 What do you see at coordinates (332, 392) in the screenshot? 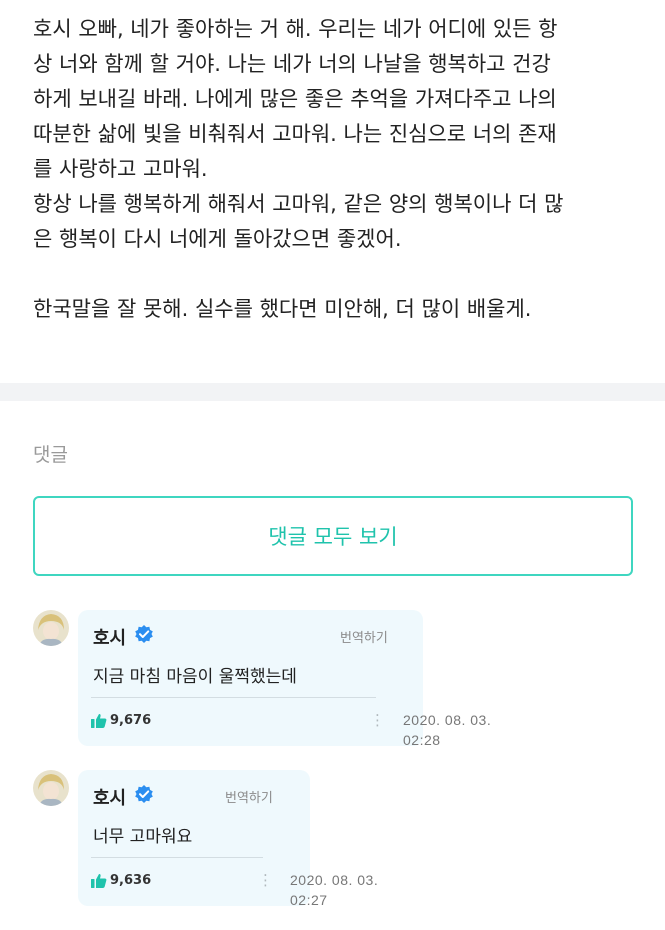
I see `section-divider` at bounding box center [332, 392].